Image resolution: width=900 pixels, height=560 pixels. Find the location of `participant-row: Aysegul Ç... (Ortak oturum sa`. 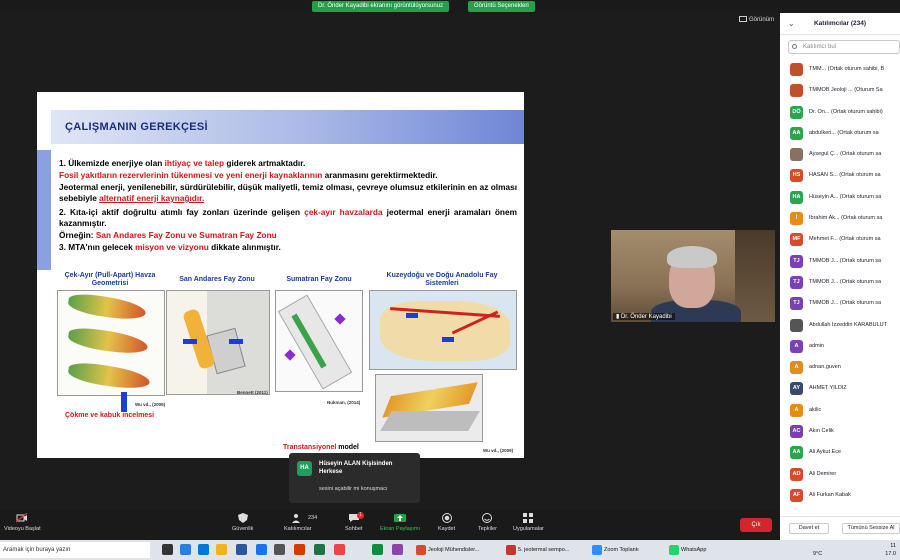

participant-row: Aysegul Ç... (Ortak oturum sa is located at coordinates (840, 155).